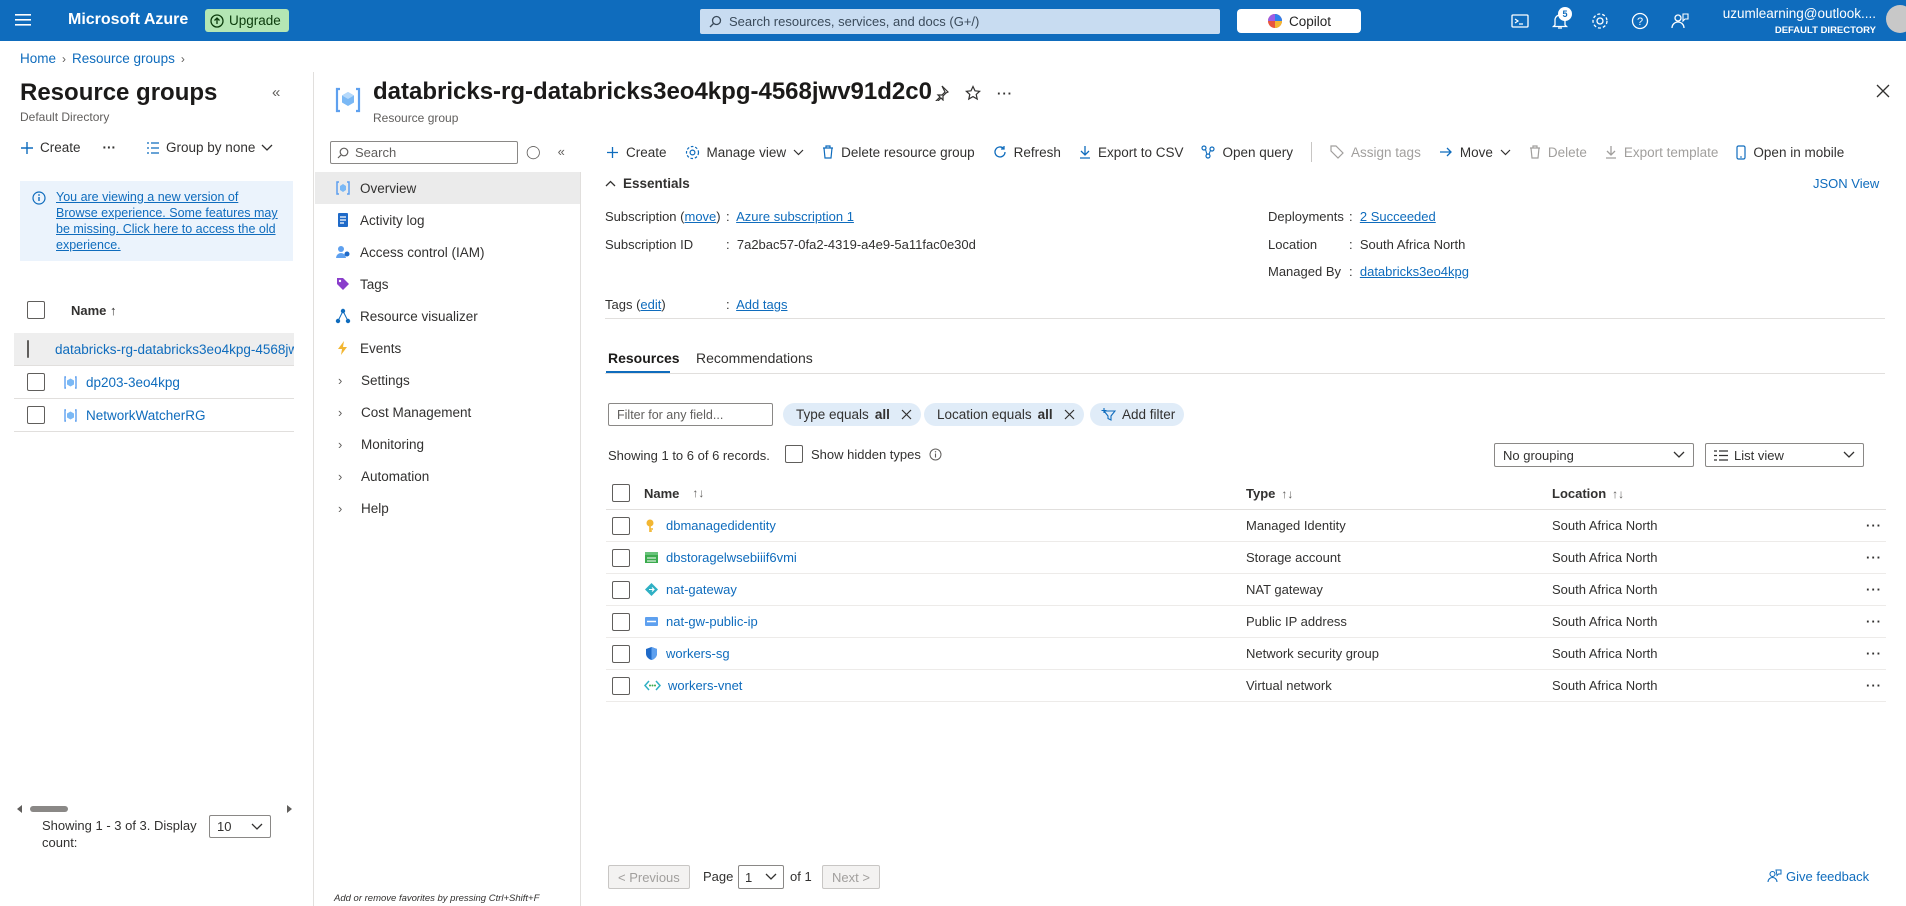 The height and width of the screenshot is (906, 1906). What do you see at coordinates (50, 147) in the screenshot?
I see `create-button: Create` at bounding box center [50, 147].